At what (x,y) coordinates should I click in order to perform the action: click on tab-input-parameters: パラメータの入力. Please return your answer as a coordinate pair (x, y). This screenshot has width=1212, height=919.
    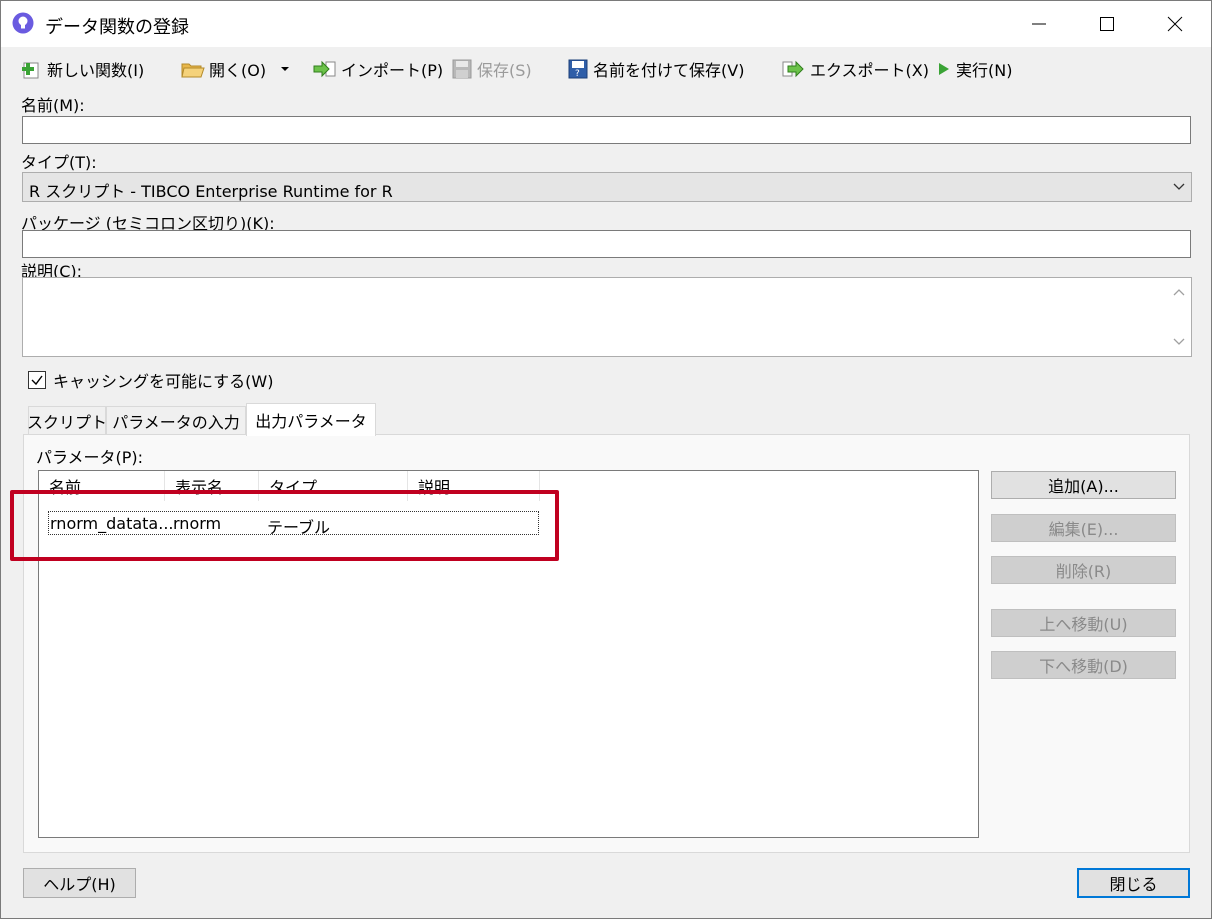
    Looking at the image, I should click on (176, 420).